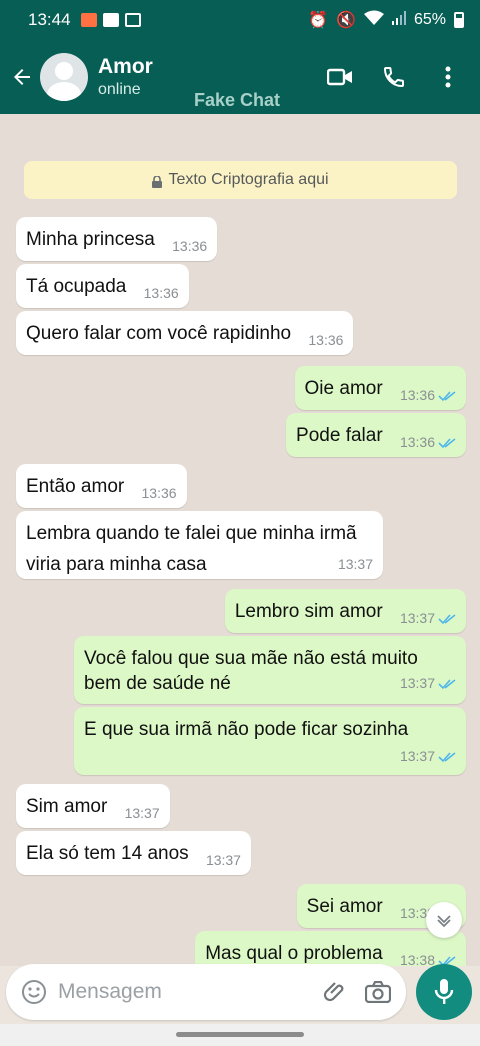 The image size is (480, 1046). I want to click on watermark: Fake Chat, so click(237, 100).